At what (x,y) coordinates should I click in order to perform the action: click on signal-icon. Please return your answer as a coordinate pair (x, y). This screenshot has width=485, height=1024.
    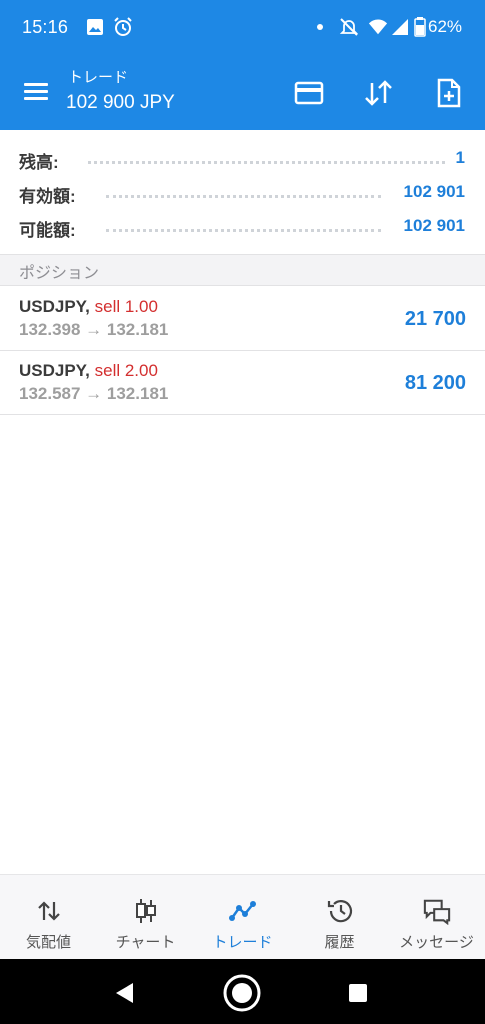
    Looking at the image, I should click on (400, 27).